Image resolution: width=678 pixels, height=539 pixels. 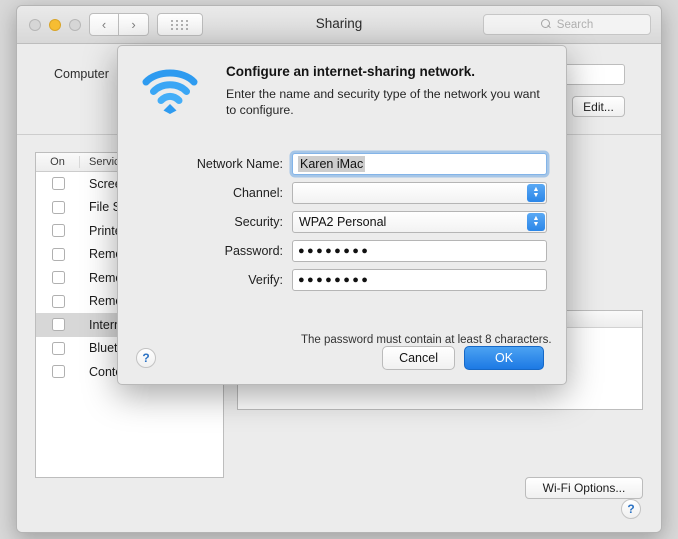 I want to click on window-titlebar: ‹ › Sharing Search, so click(x=339, y=25).